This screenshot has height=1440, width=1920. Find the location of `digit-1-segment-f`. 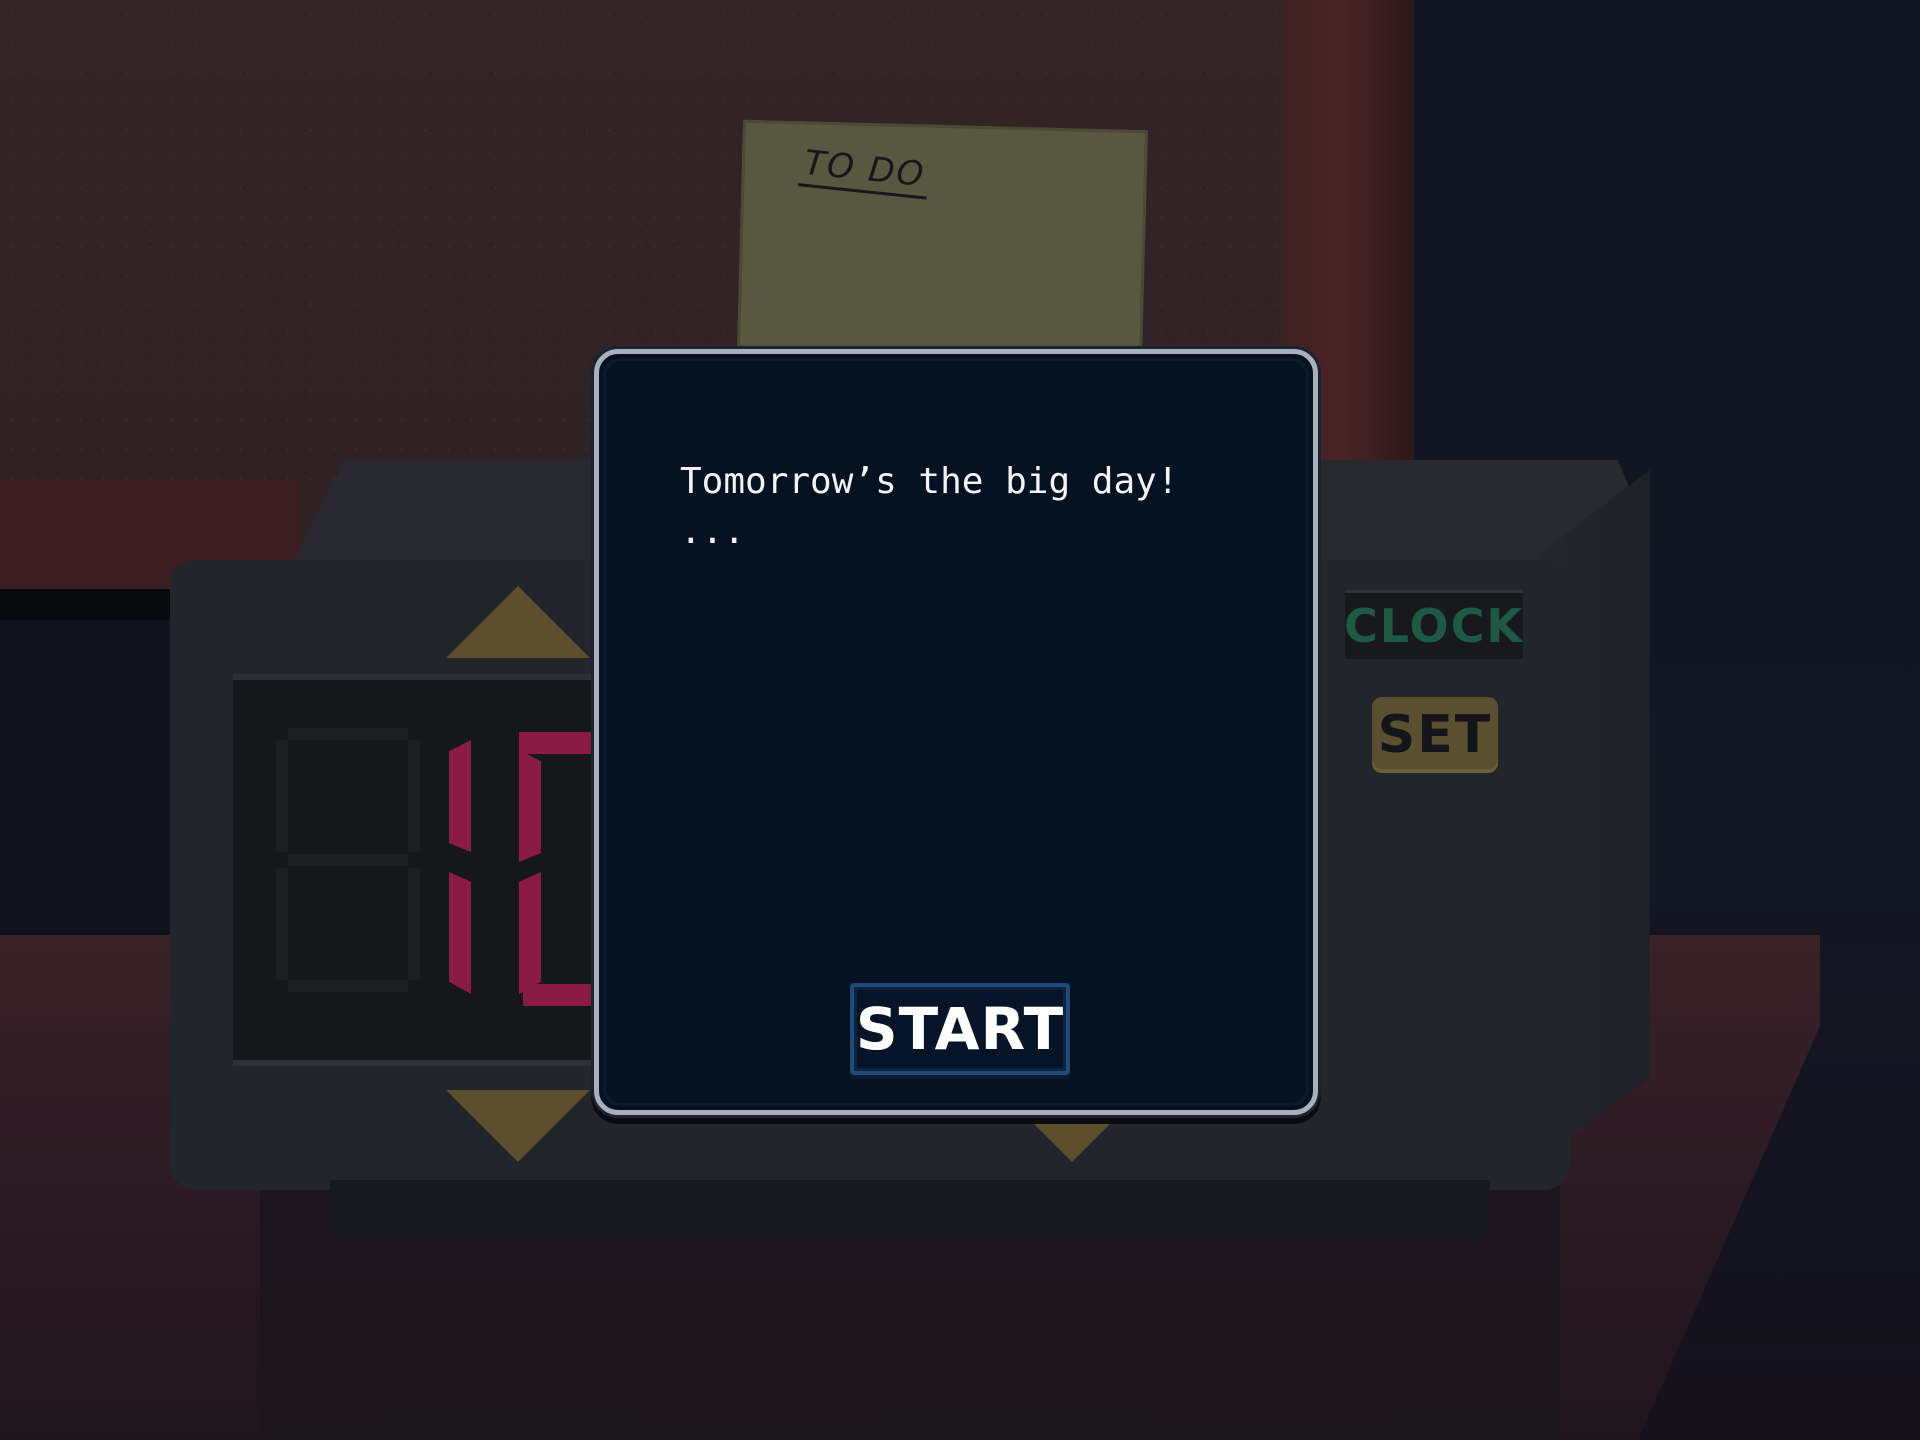

digit-1-segment-f is located at coordinates (282, 796).